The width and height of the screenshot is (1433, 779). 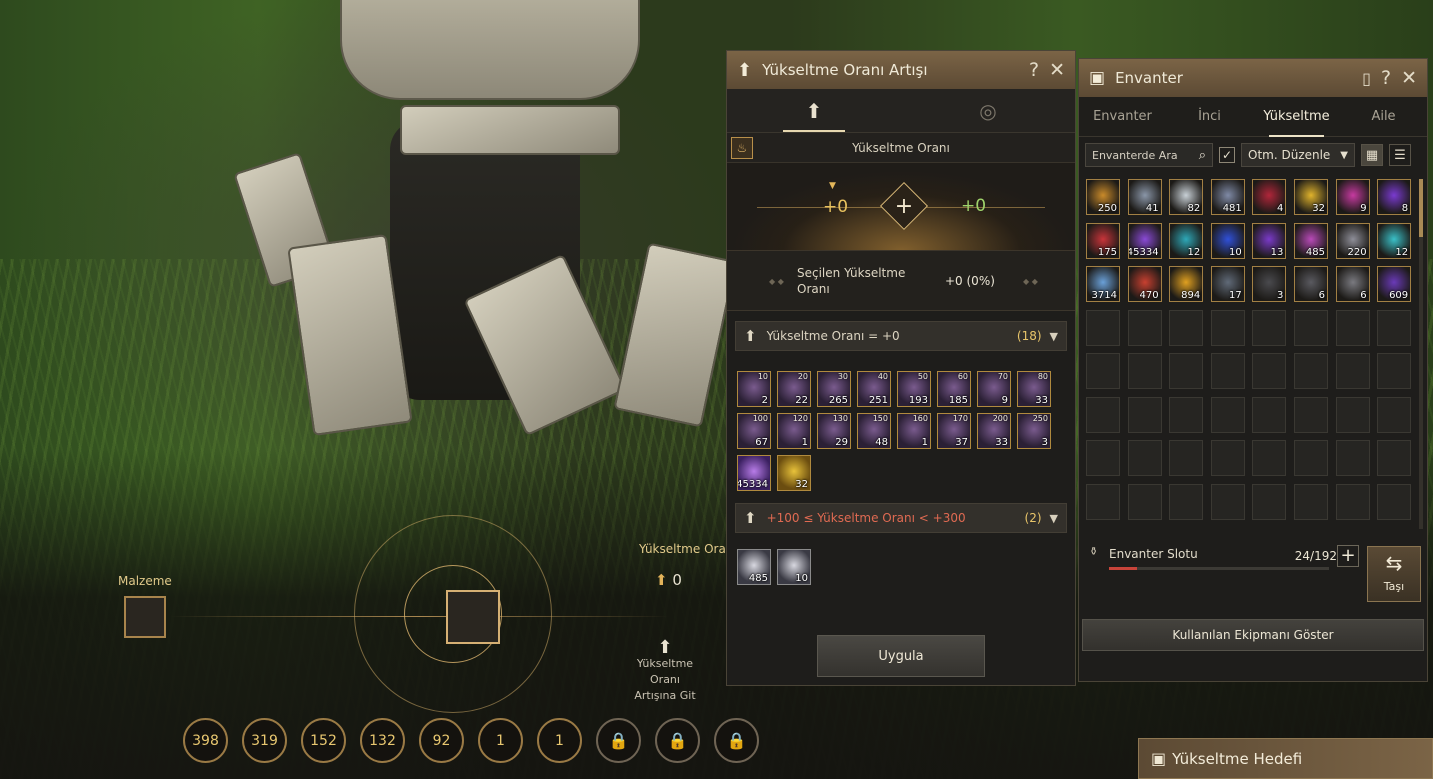 I want to click on upgrade-material-slot: 120 1, so click(x=794, y=431).